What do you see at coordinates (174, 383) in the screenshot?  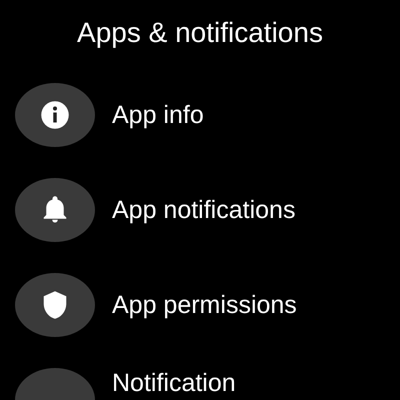 I see `menu-item: Notification` at bounding box center [174, 383].